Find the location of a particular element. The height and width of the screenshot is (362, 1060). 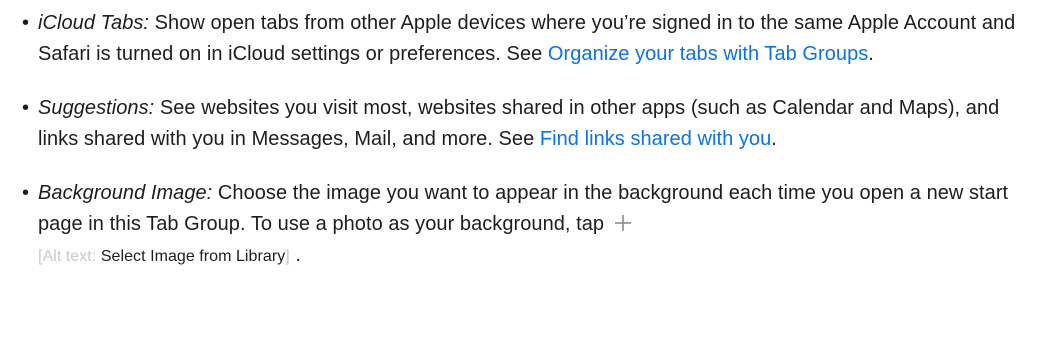

term-background-image: Background Image: is located at coordinates (125, 193).